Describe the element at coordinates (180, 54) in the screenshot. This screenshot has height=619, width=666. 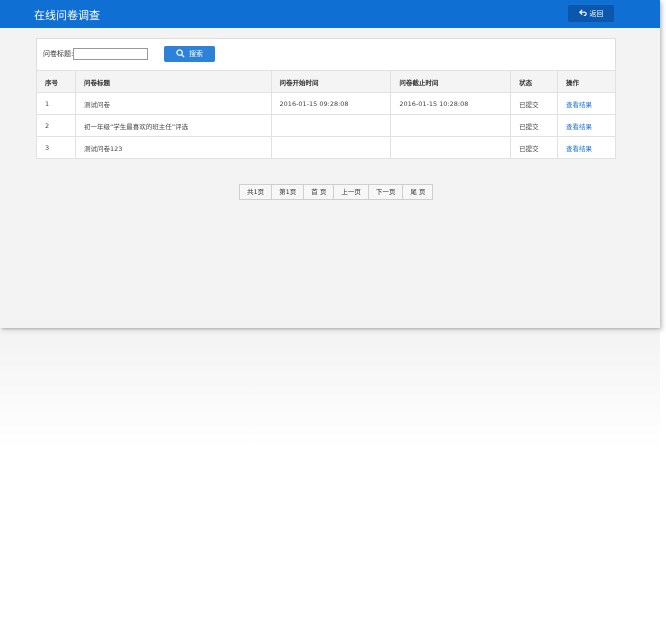
I see `search-icon` at that location.